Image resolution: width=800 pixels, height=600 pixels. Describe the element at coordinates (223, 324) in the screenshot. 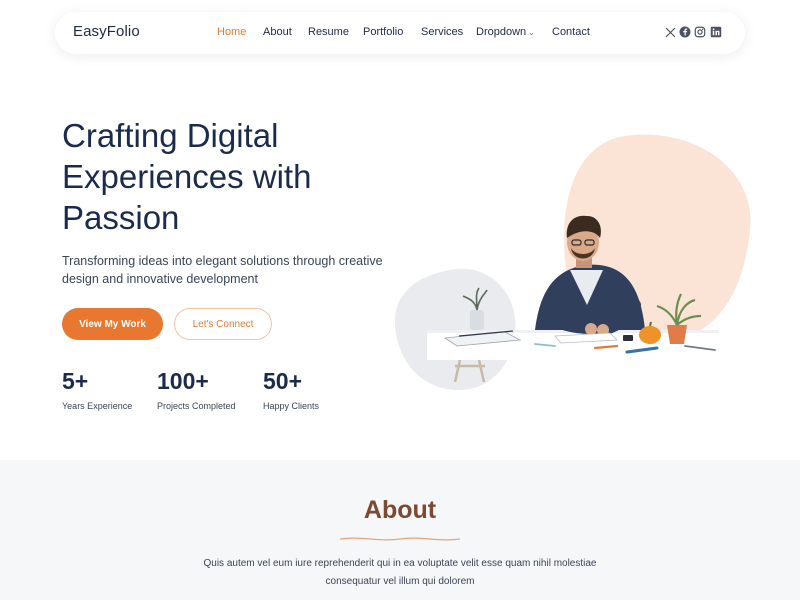

I see `lets-connect-button: Let's Connect` at that location.